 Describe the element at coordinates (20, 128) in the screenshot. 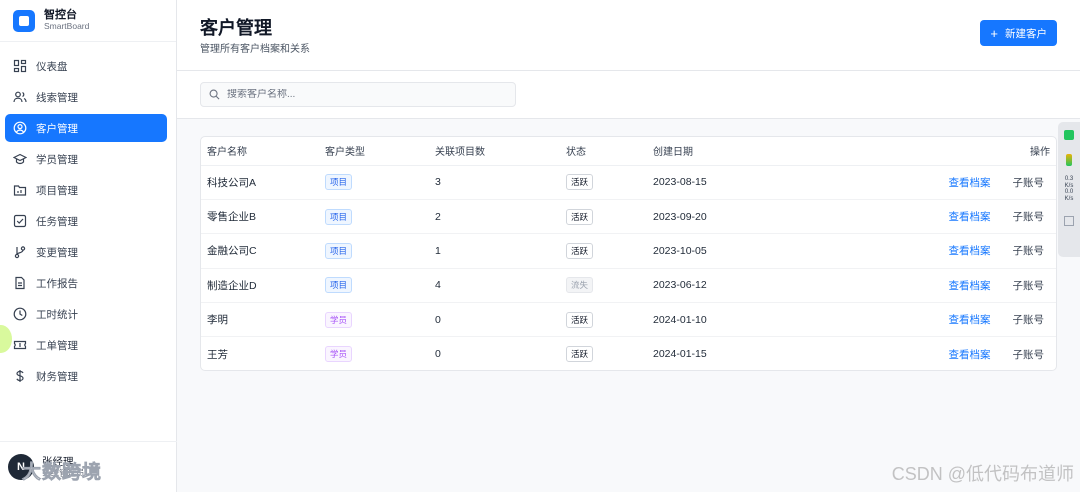

I see `user-circle-icon` at that location.